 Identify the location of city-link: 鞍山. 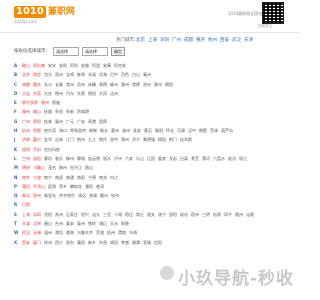
(26, 66).